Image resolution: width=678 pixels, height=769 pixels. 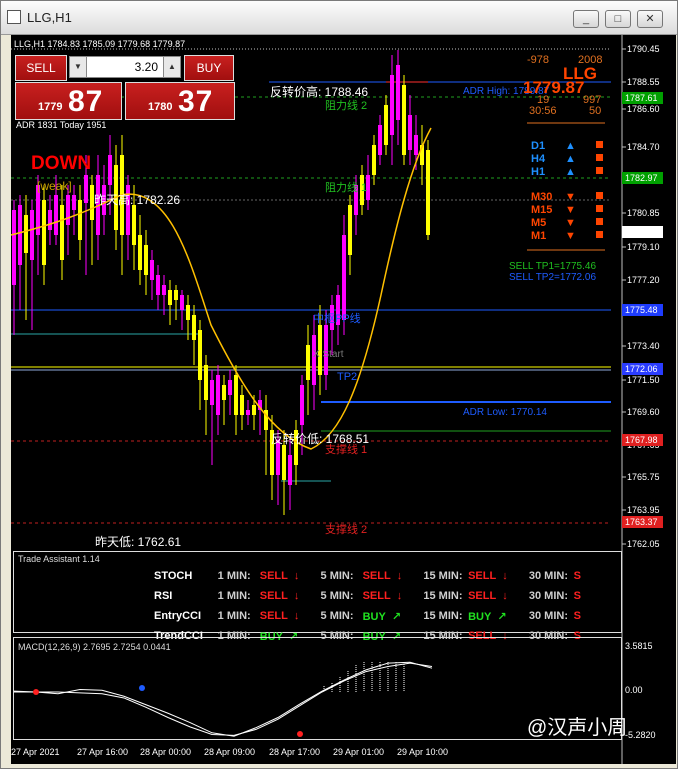 What do you see at coordinates (346, 105) in the screenshot?
I see `resistance-2-label: 阻力线 2` at bounding box center [346, 105].